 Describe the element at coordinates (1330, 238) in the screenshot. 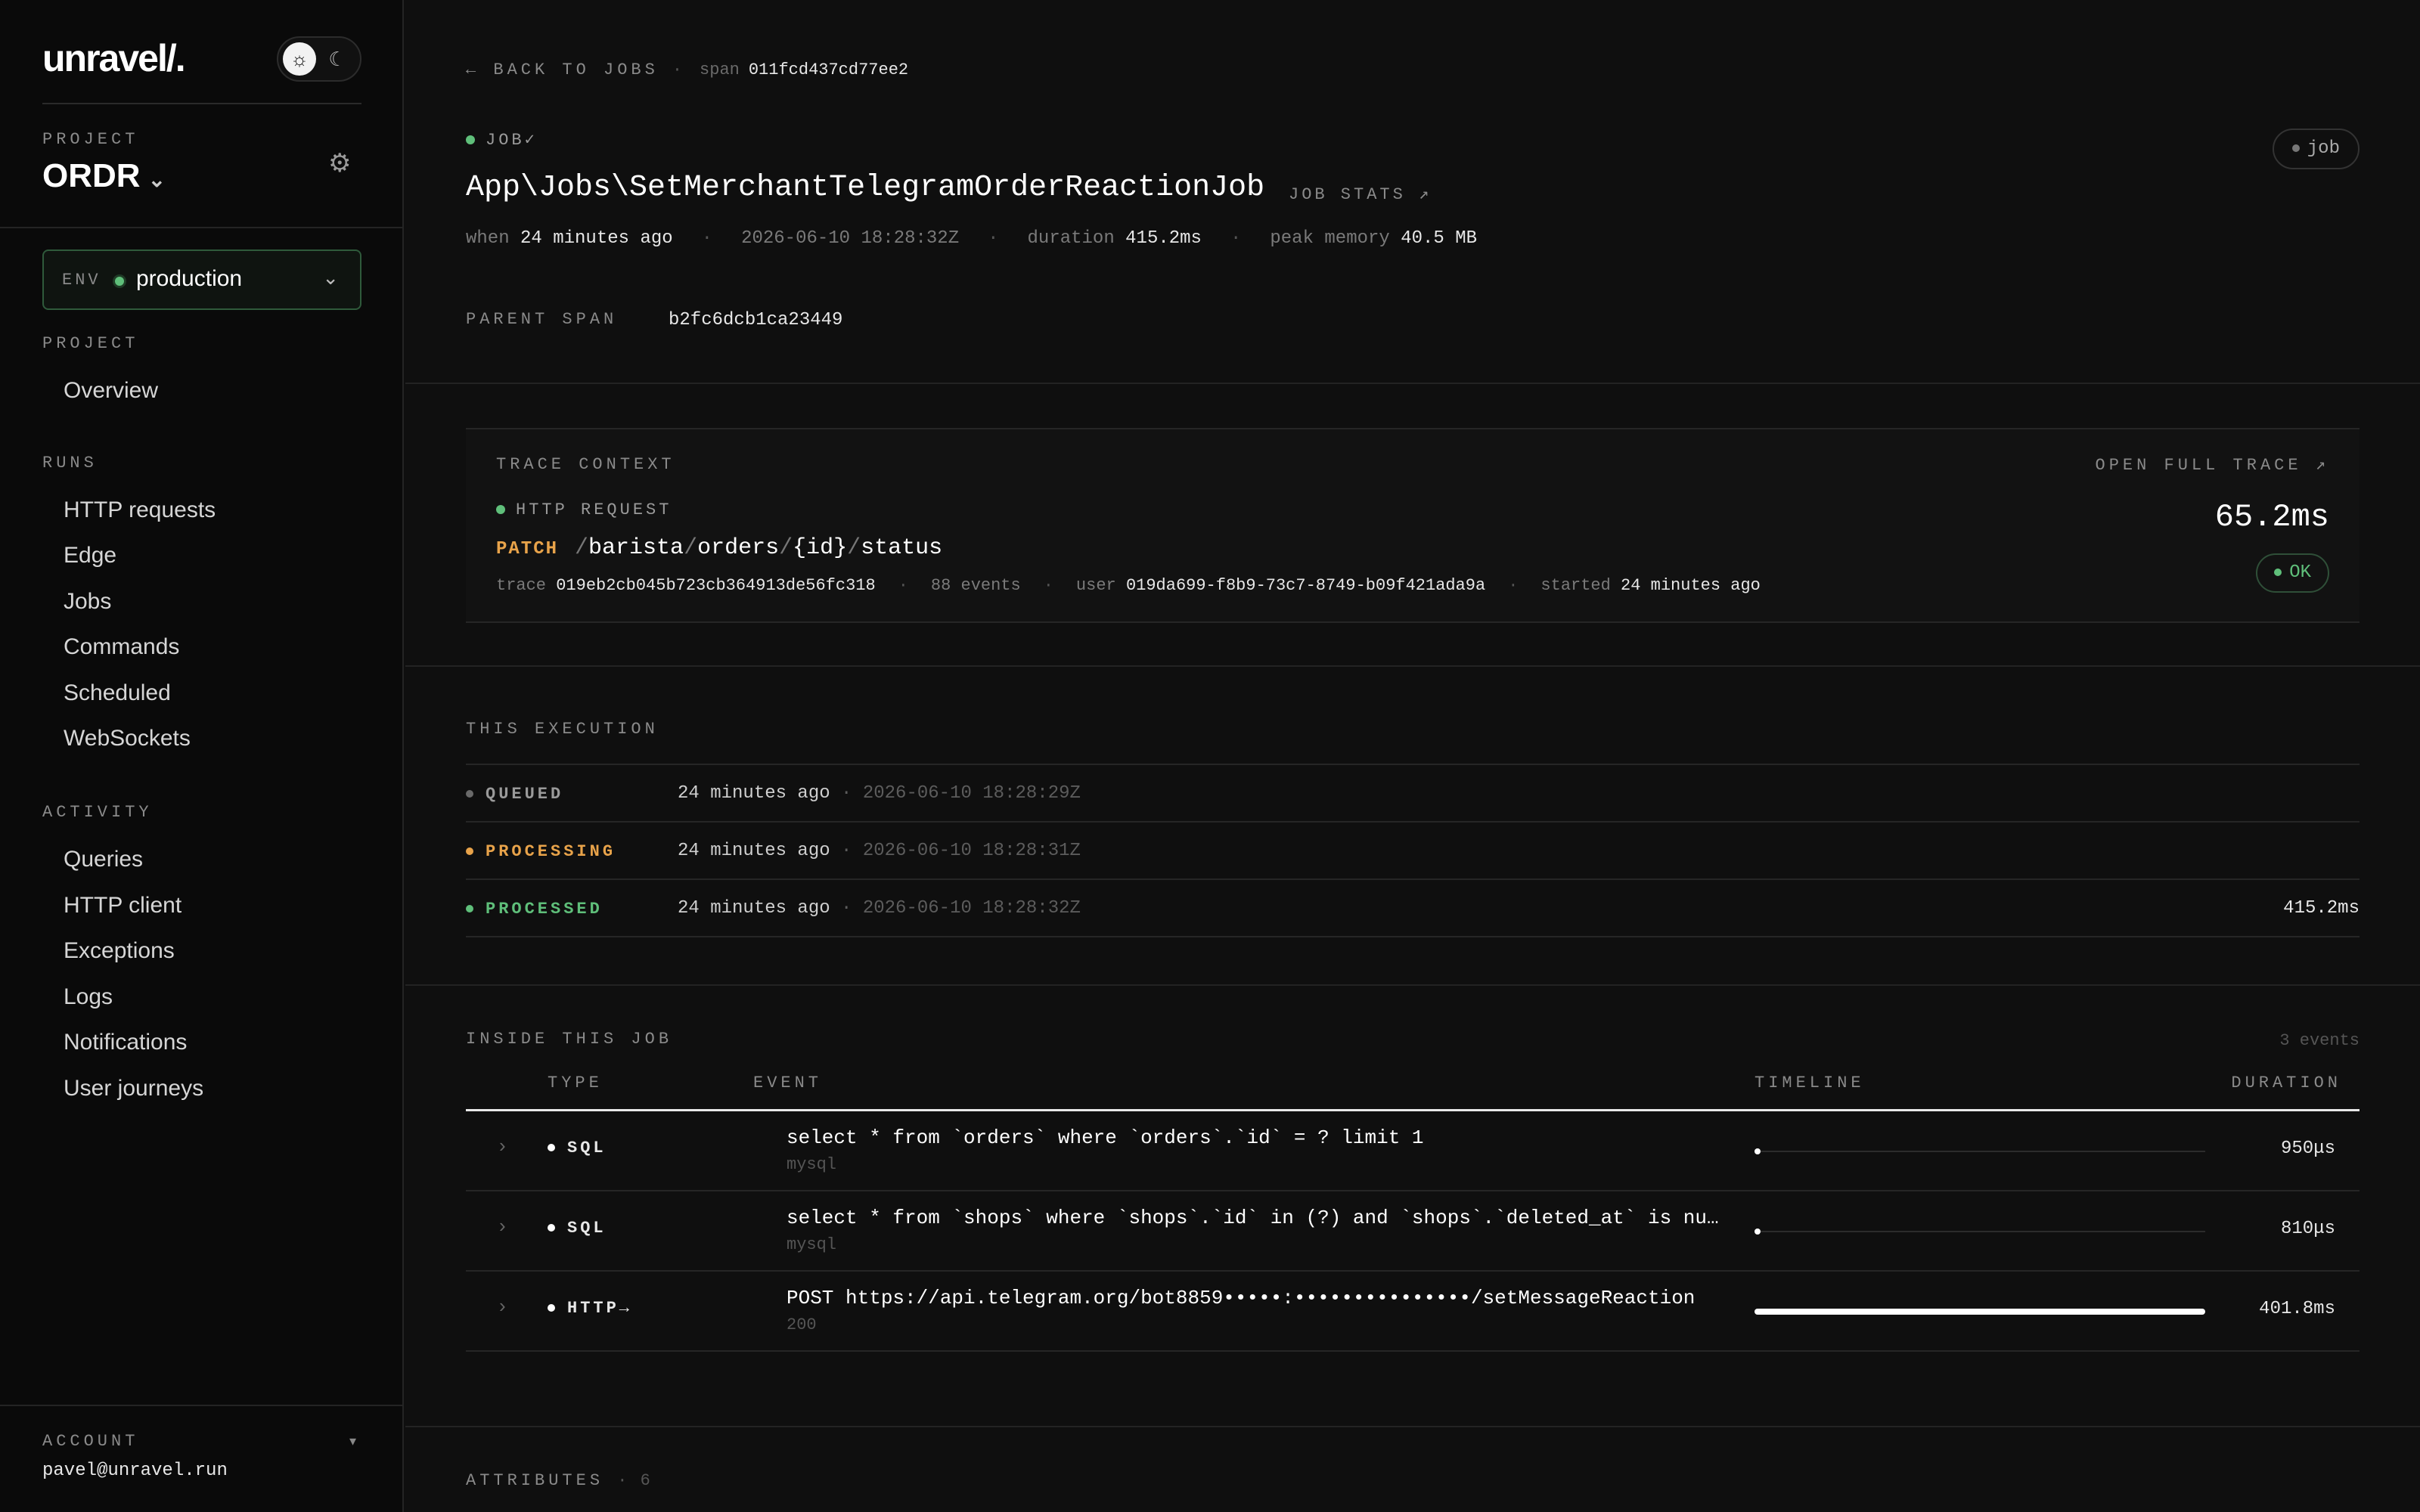

I see `memory-label: peak memory` at that location.